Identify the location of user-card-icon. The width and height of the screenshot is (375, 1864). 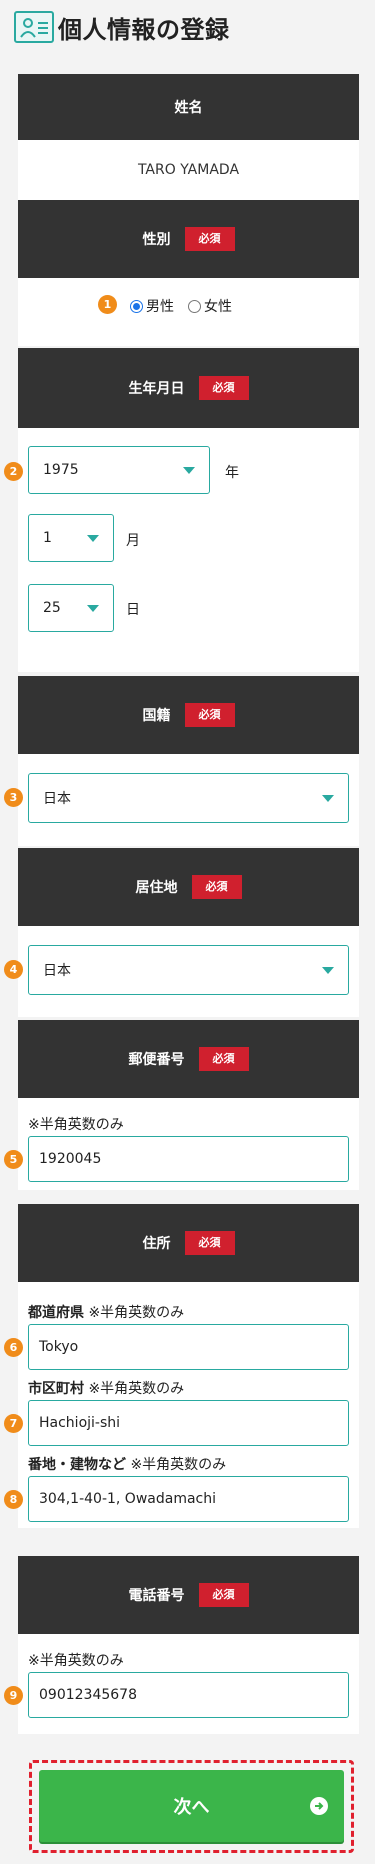
(34, 27).